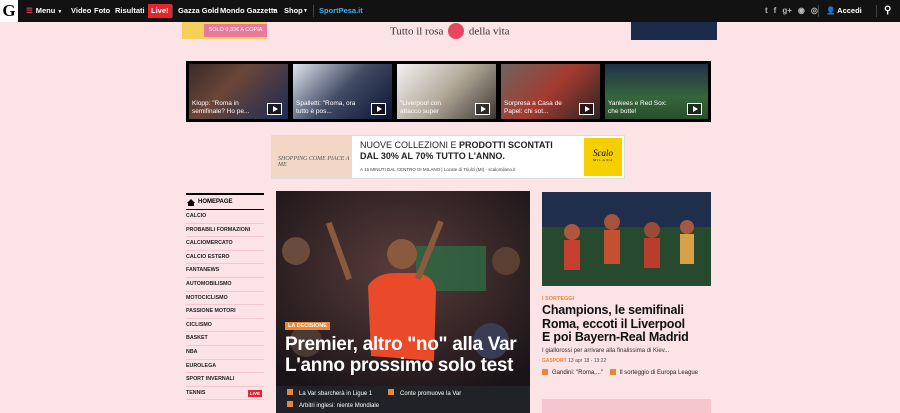 The height and width of the screenshot is (413, 900). I want to click on sidebar-item-nba: NBA, so click(225, 353).